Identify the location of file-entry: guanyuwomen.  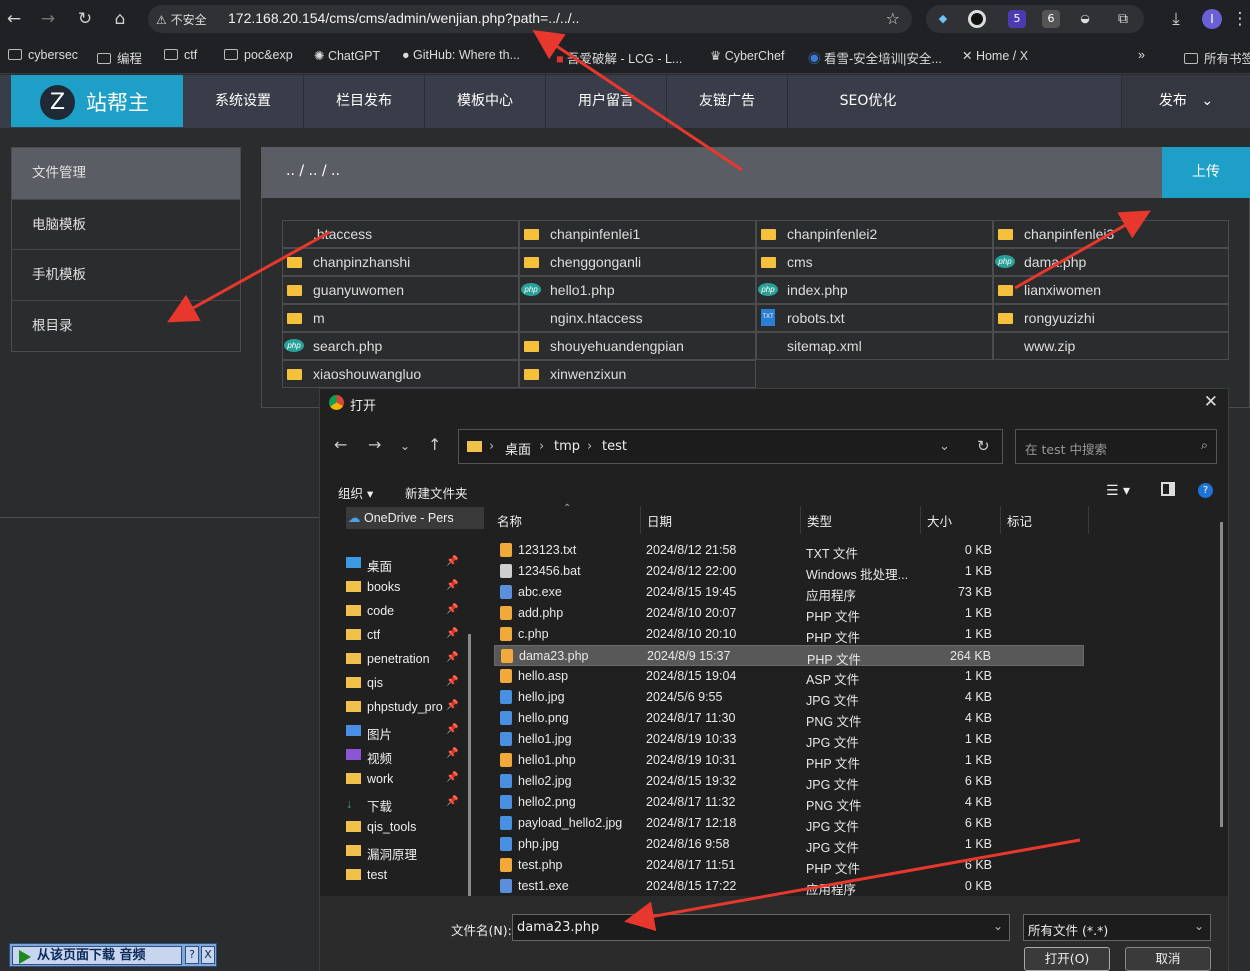
(400, 290).